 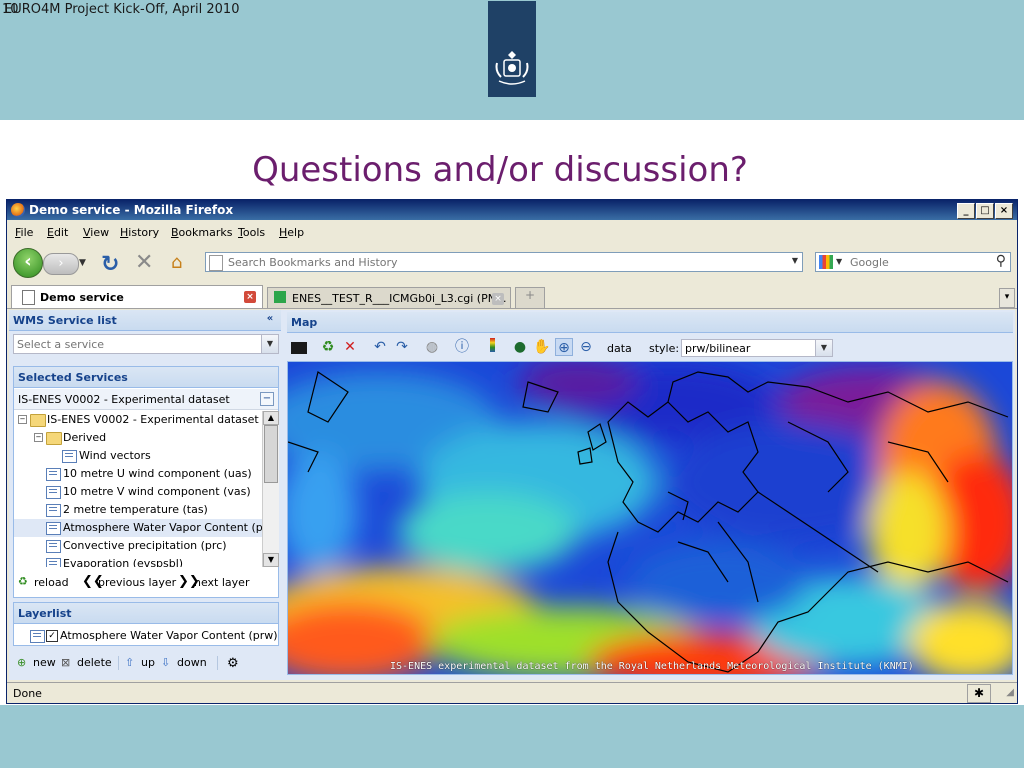 I want to click on add-icon: ⊕, so click(x=21, y=662).